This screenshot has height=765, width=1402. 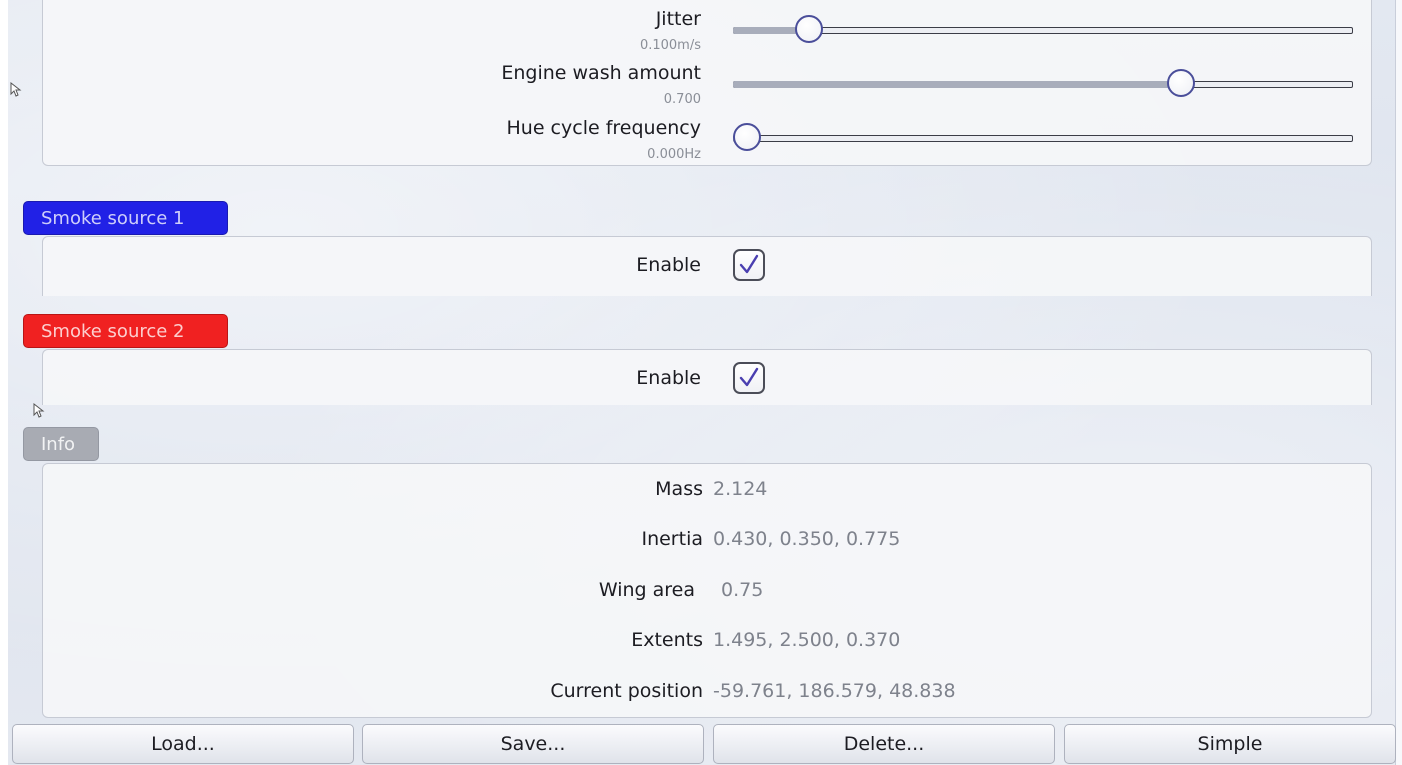 I want to click on hue-cycle-slider, so click(x=1043, y=138).